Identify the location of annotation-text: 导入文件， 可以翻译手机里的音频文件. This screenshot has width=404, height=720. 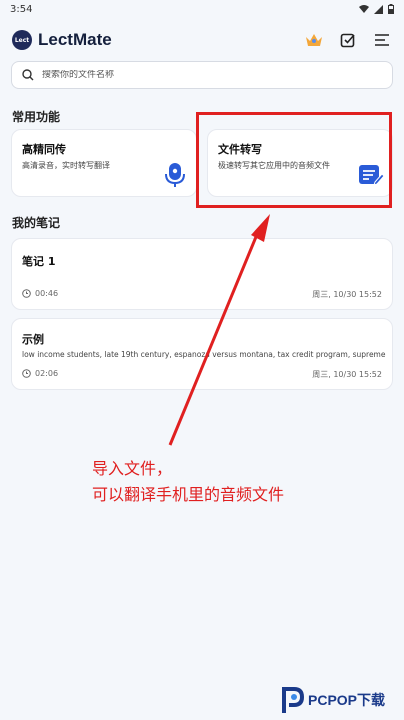
(188, 481).